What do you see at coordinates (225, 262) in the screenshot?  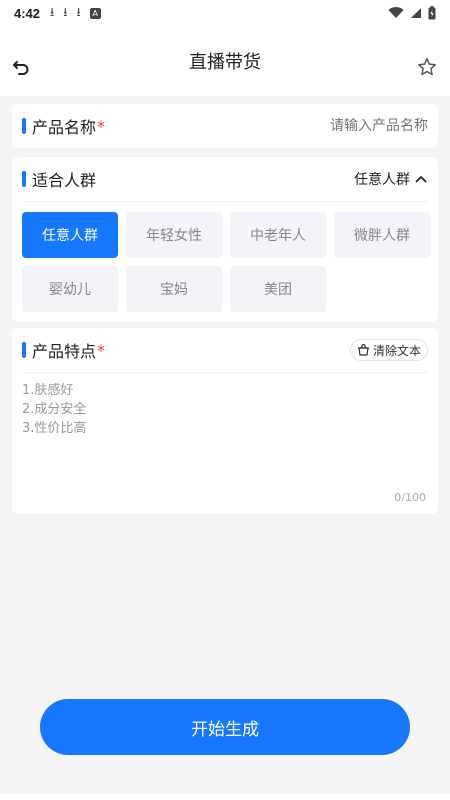 I see `audience-options: 任意人群 年轻女性 中老年人 微胖人群 婴幼儿 宝妈 美团` at bounding box center [225, 262].